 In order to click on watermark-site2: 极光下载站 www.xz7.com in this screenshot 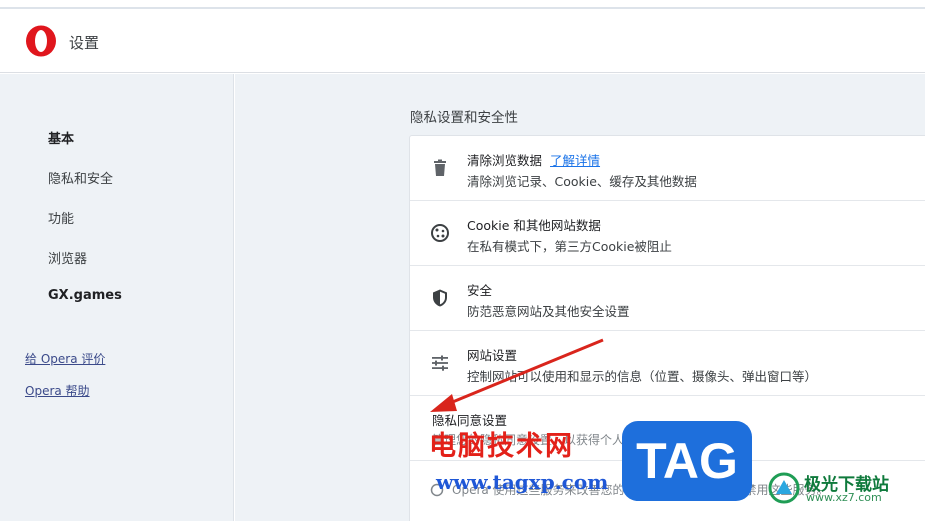, I will do `click(843, 488)`.